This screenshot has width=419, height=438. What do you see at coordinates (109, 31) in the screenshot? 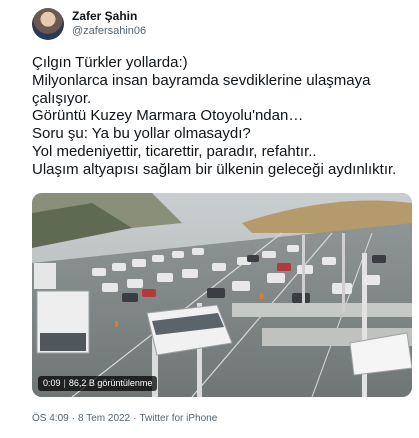
I see `author-handle: @zafersahin06` at bounding box center [109, 31].